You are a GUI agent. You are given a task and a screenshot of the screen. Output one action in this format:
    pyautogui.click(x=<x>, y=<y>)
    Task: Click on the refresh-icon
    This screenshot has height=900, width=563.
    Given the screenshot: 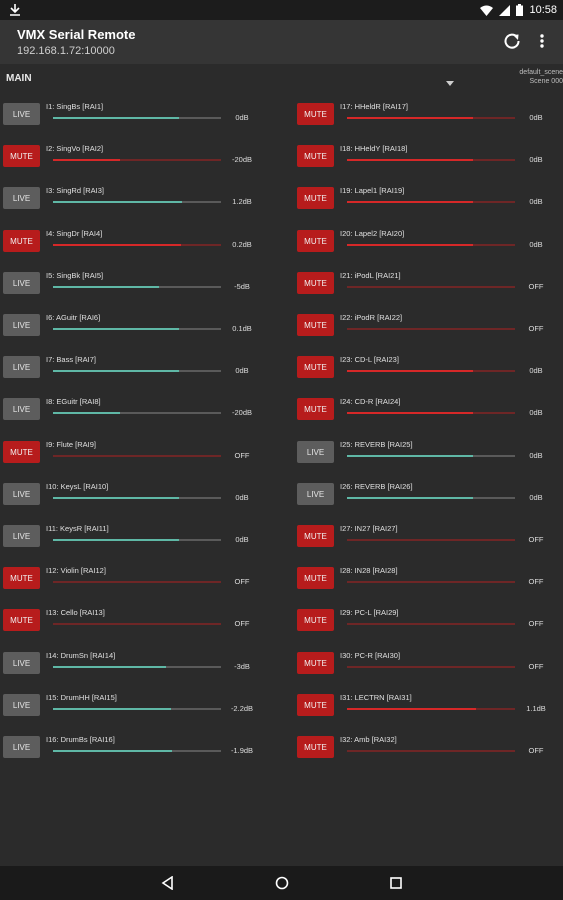 What is the action you would take?
    pyautogui.click(x=512, y=41)
    